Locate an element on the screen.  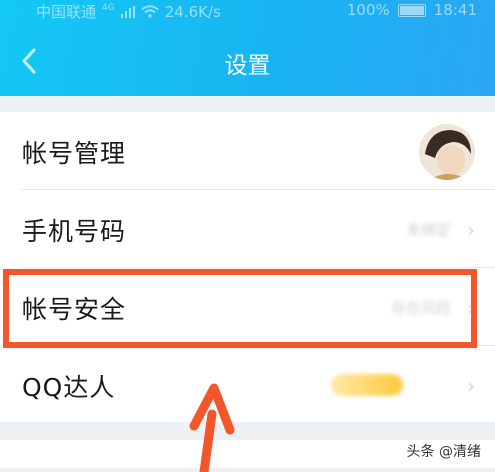
row-label: 帐号安全 is located at coordinates (74, 309).